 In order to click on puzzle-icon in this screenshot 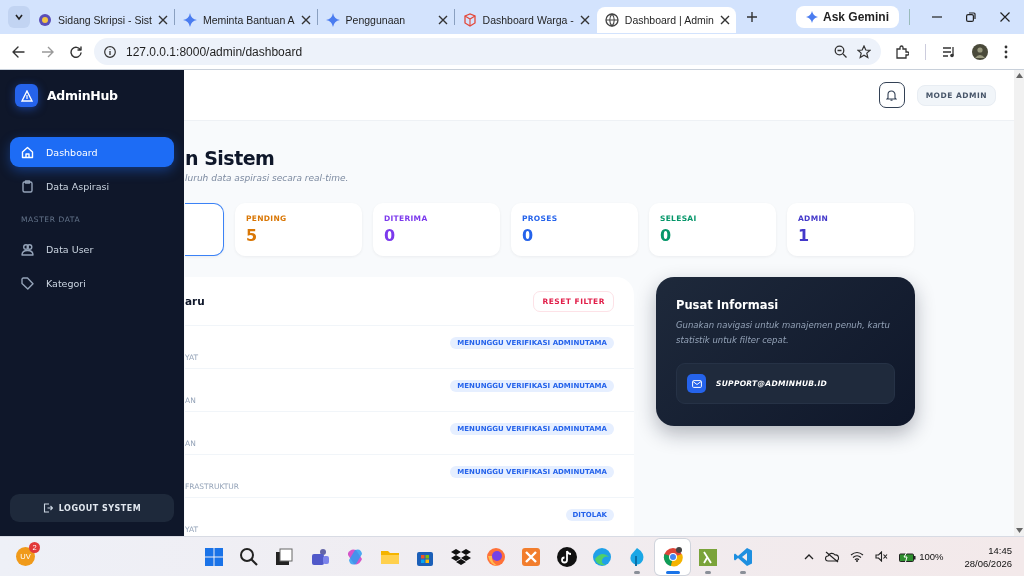, I will do `click(902, 51)`.